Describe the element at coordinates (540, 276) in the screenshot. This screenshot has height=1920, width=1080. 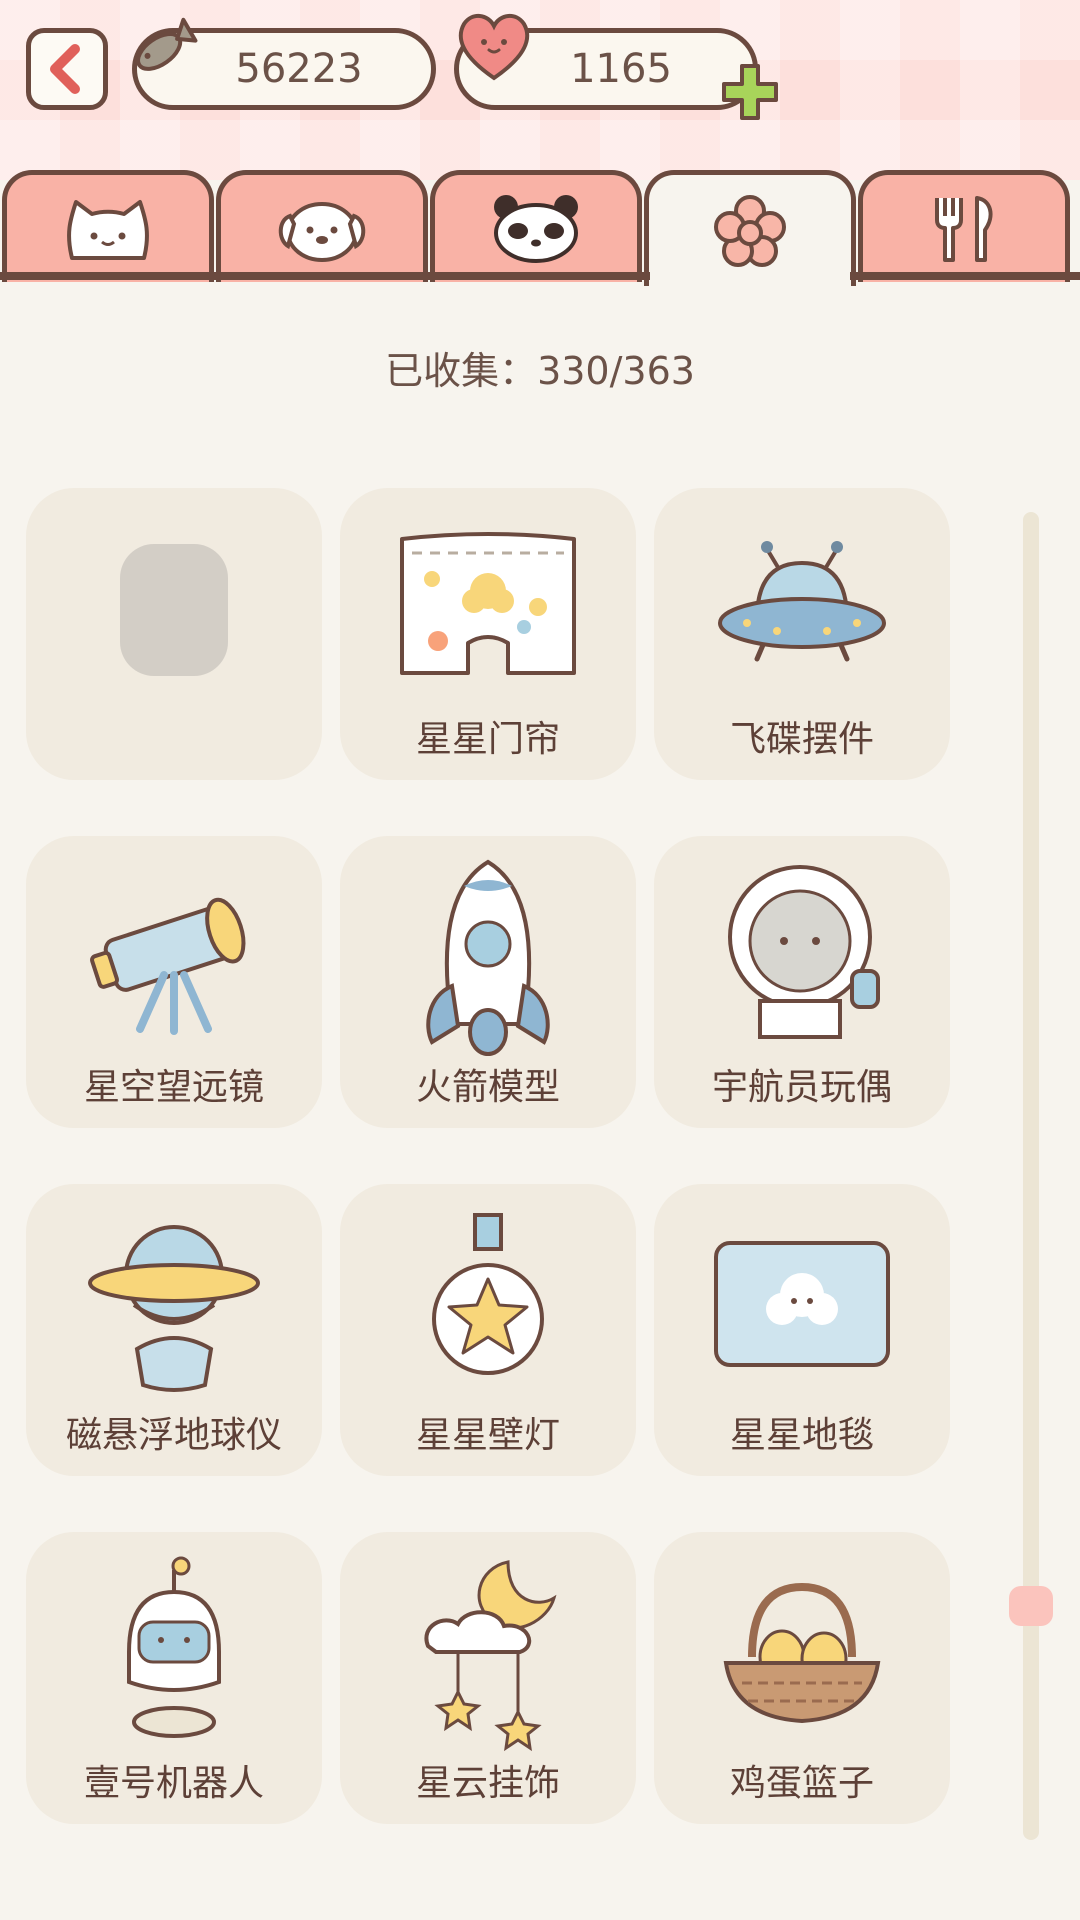
I see `tab-divider` at that location.